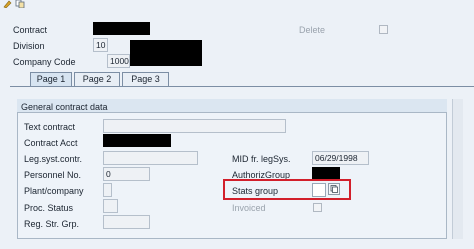 This screenshot has width=474, height=249. What do you see at coordinates (340, 158) in the screenshot?
I see `mid-fr-legsys-field: 06/29/1998` at bounding box center [340, 158].